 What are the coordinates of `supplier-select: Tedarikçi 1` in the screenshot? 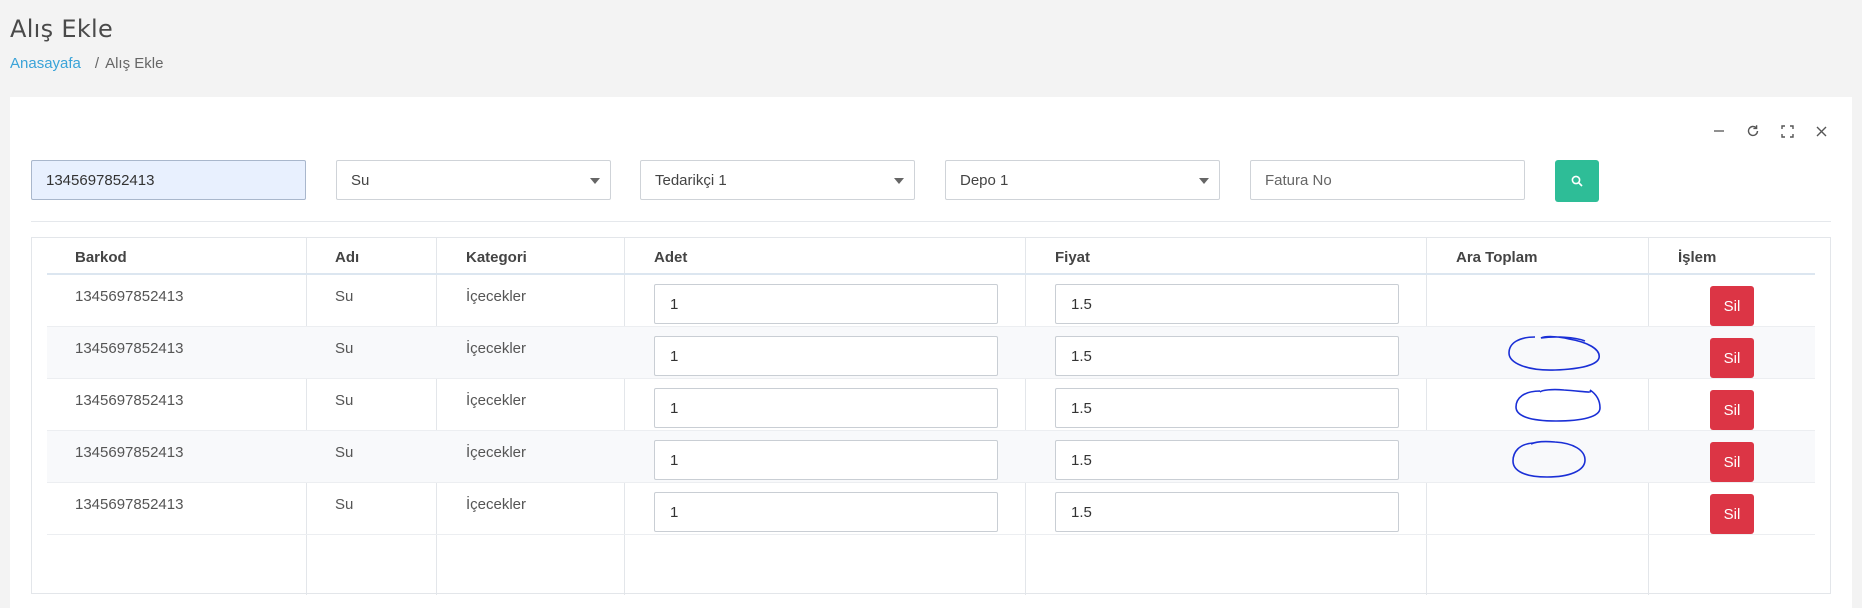 It's located at (777, 180).